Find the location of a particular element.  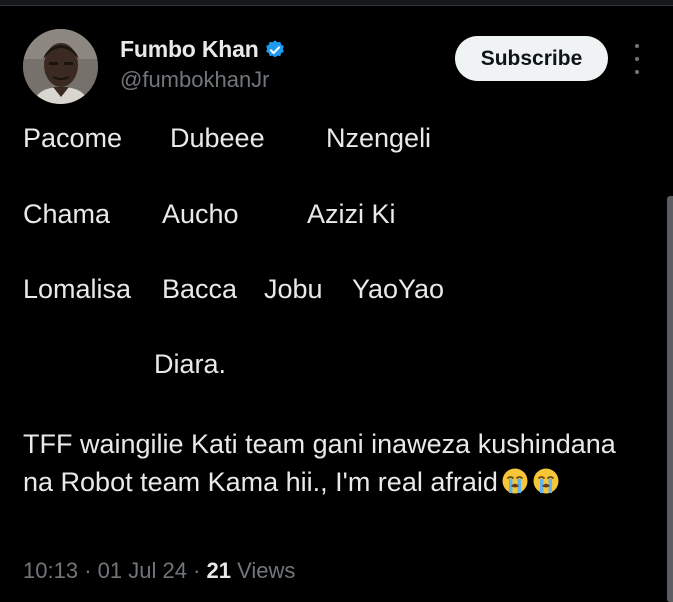

subscribe-button: Subscribe is located at coordinates (531, 58).